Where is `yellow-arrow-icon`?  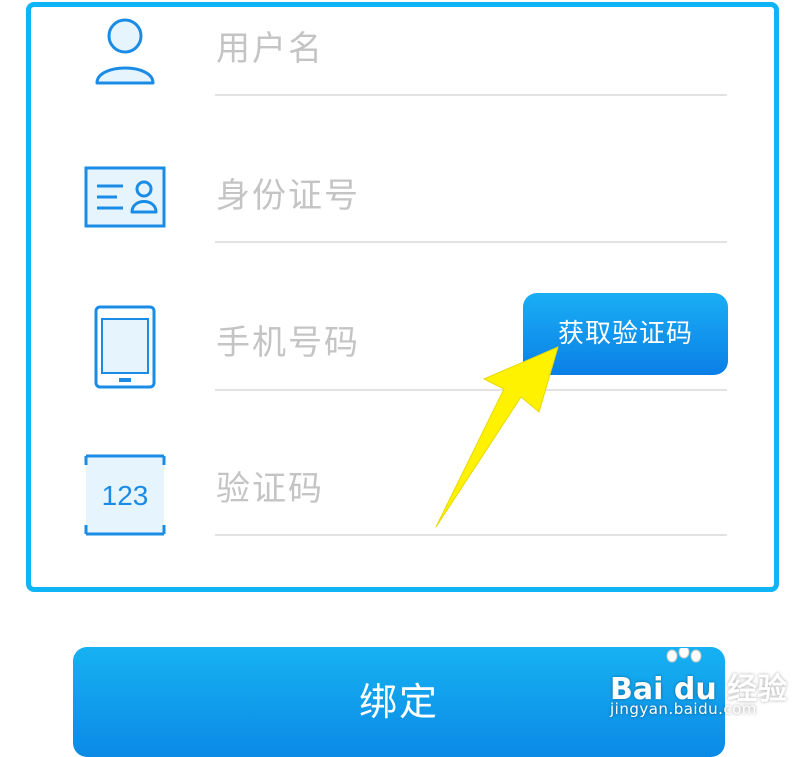 yellow-arrow-icon is located at coordinates (497, 437).